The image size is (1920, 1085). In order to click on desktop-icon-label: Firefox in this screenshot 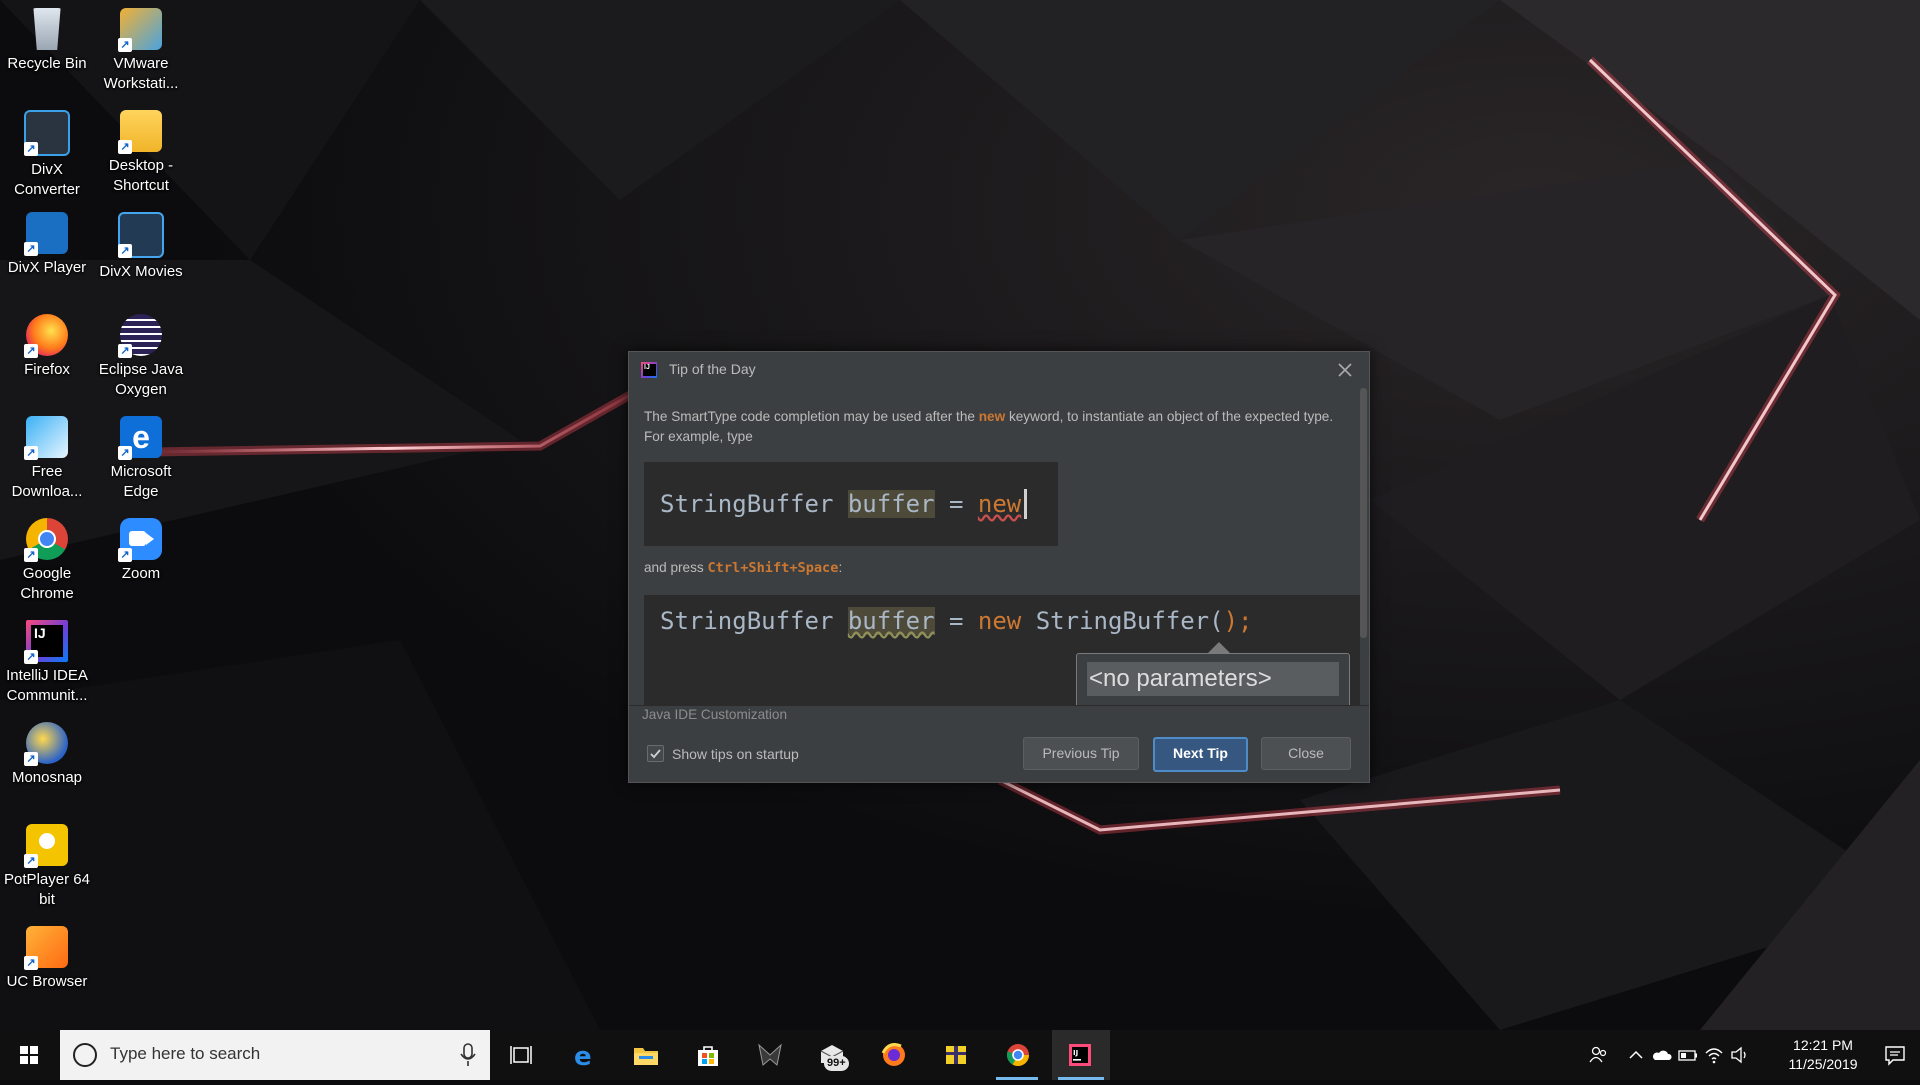, I will do `click(47, 369)`.